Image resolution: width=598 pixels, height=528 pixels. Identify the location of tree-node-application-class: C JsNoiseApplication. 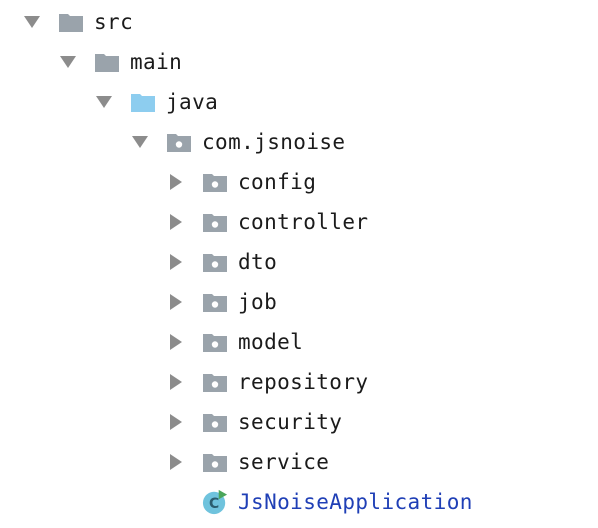
(319, 502).